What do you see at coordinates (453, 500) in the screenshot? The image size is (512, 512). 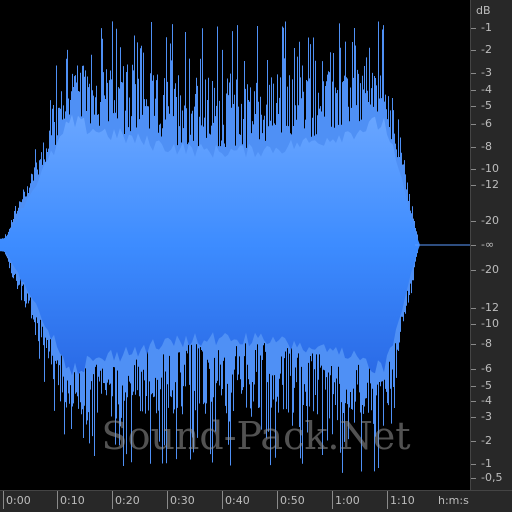 I see `time-unit-label: h:m:s` at bounding box center [453, 500].